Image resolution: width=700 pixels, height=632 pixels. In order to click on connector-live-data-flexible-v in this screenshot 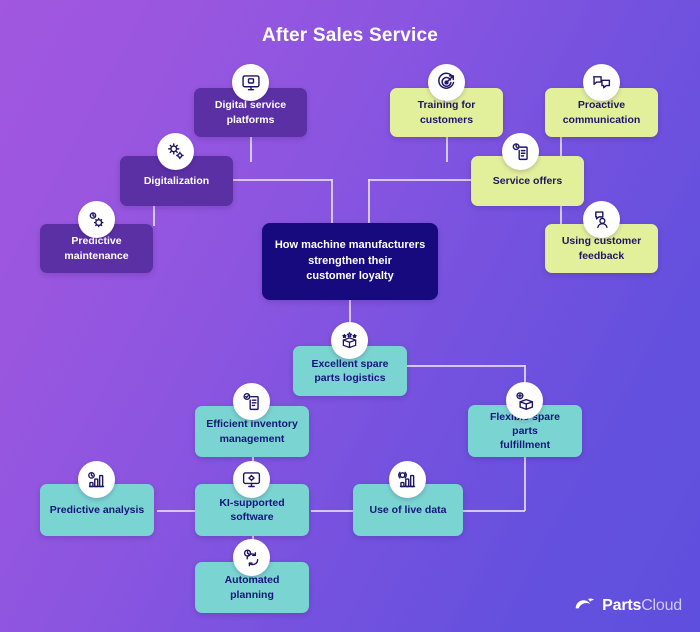, I will do `click(525, 484)`.